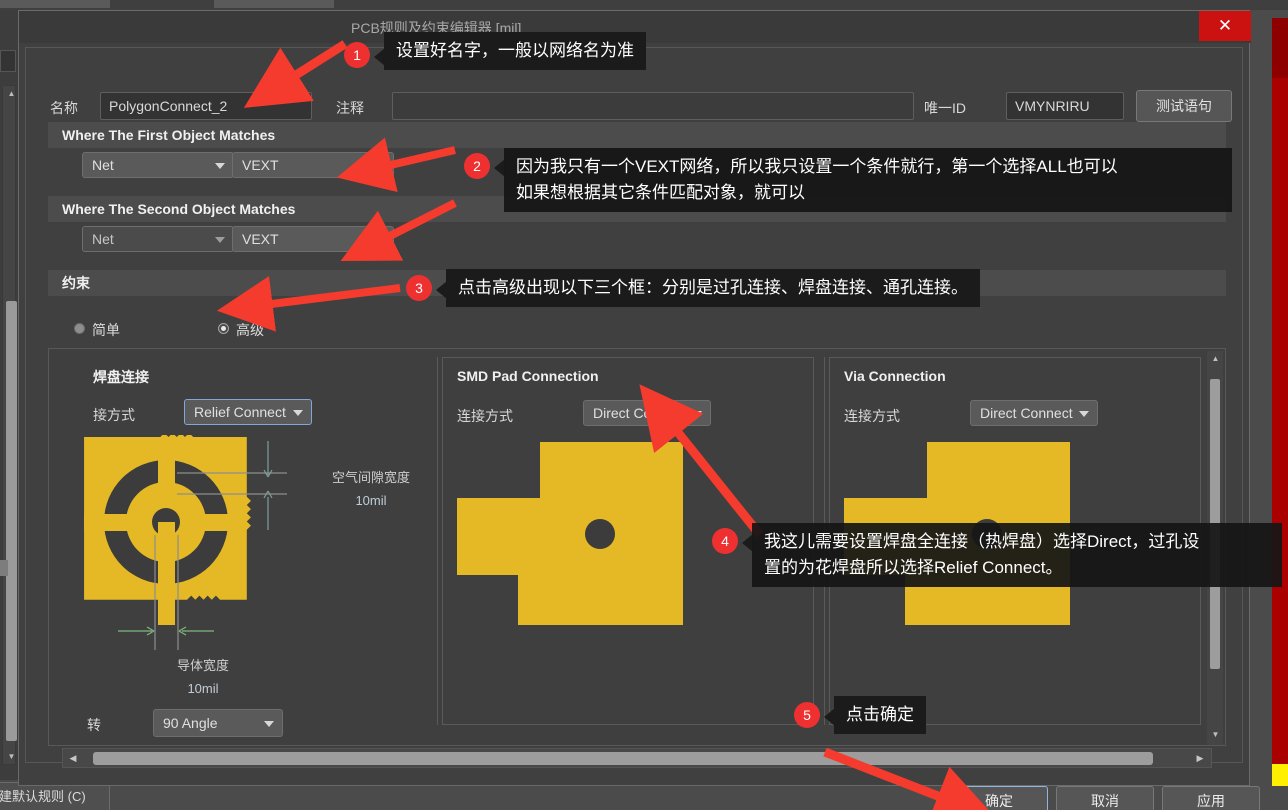 Image resolution: width=1288 pixels, height=810 pixels. What do you see at coordinates (370, 477) in the screenshot?
I see `air-gap-width-label: 空气间隙宽度` at bounding box center [370, 477].